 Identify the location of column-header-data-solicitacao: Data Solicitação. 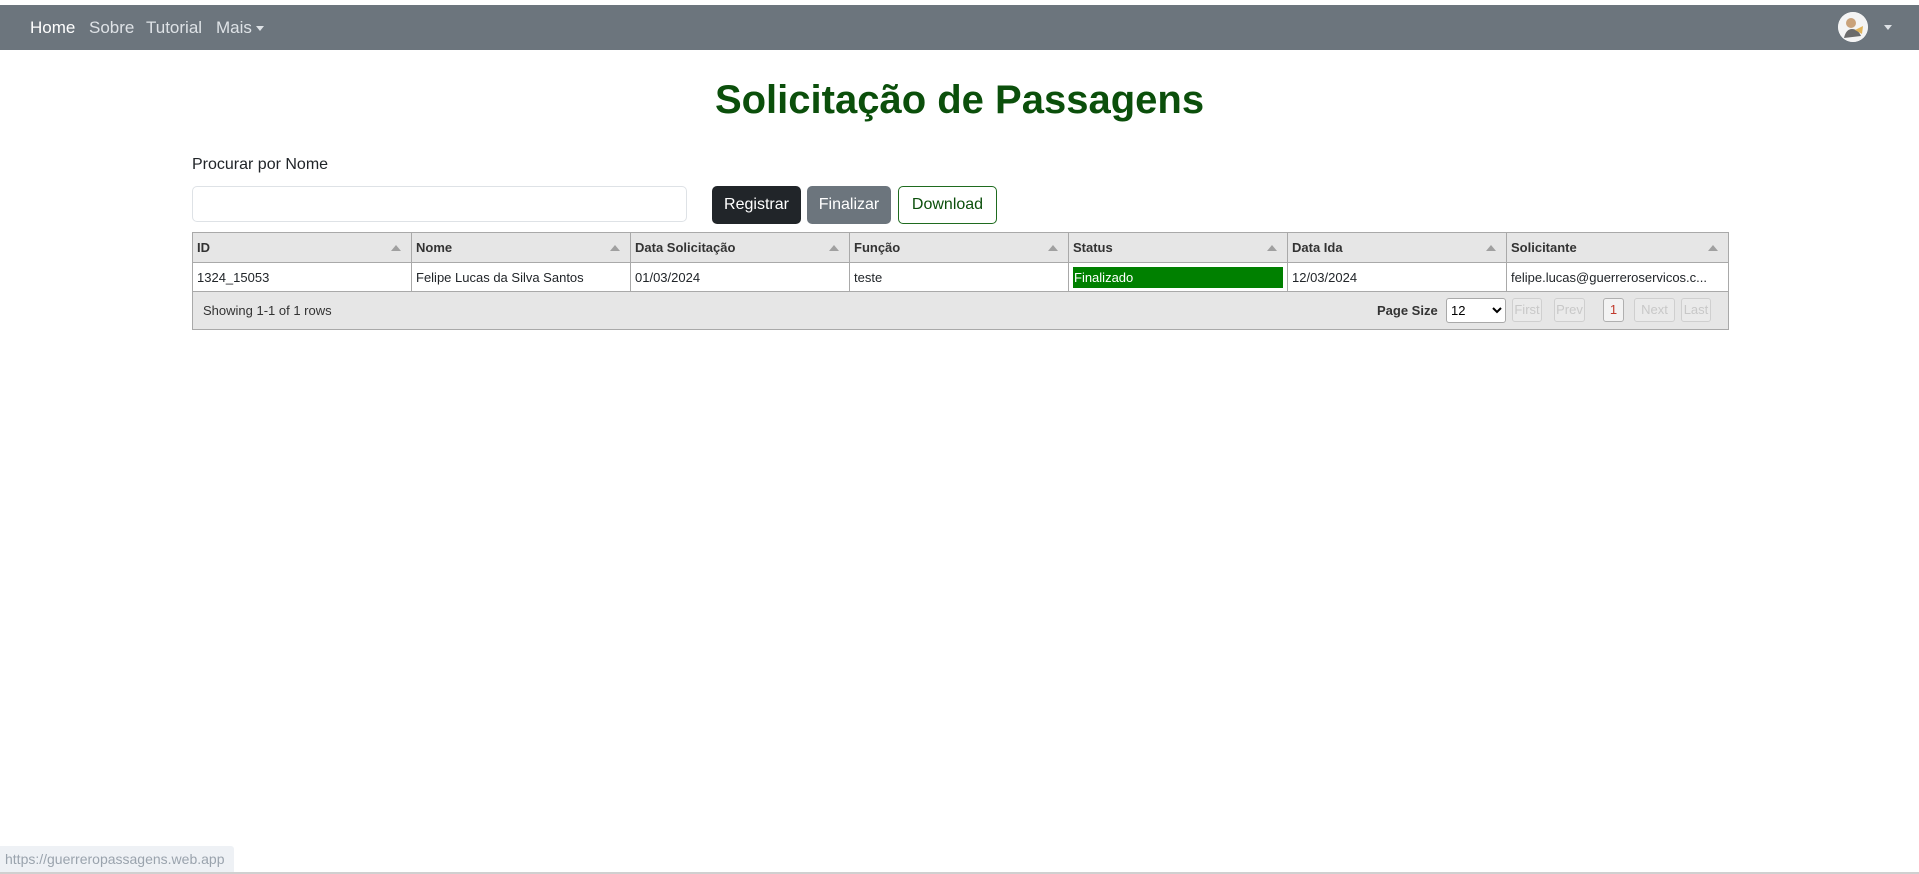
(740, 247).